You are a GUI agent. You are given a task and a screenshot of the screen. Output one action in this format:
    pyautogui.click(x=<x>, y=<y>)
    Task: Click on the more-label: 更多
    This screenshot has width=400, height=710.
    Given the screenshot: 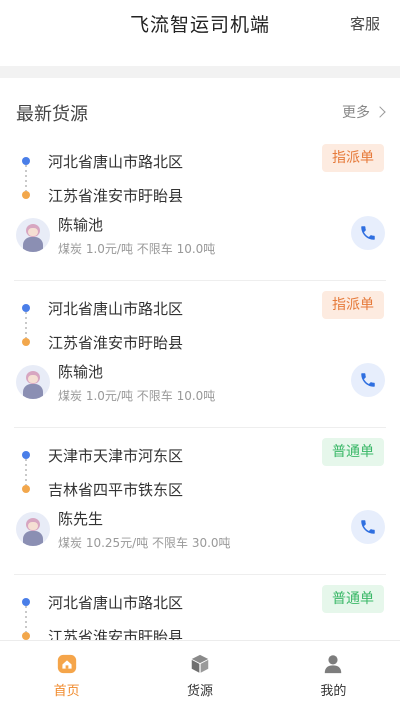 What is the action you would take?
    pyautogui.click(x=356, y=113)
    